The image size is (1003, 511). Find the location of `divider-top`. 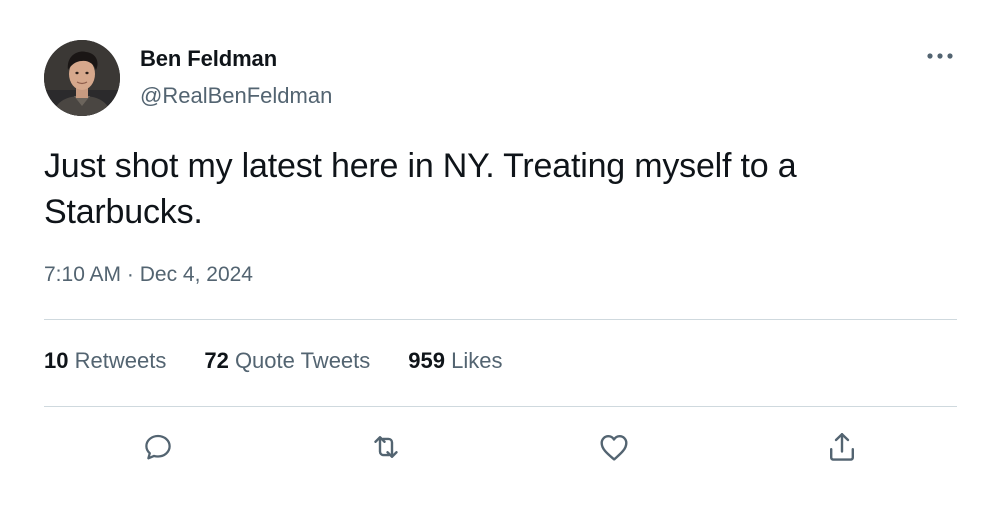

divider-top is located at coordinates (500, 319).